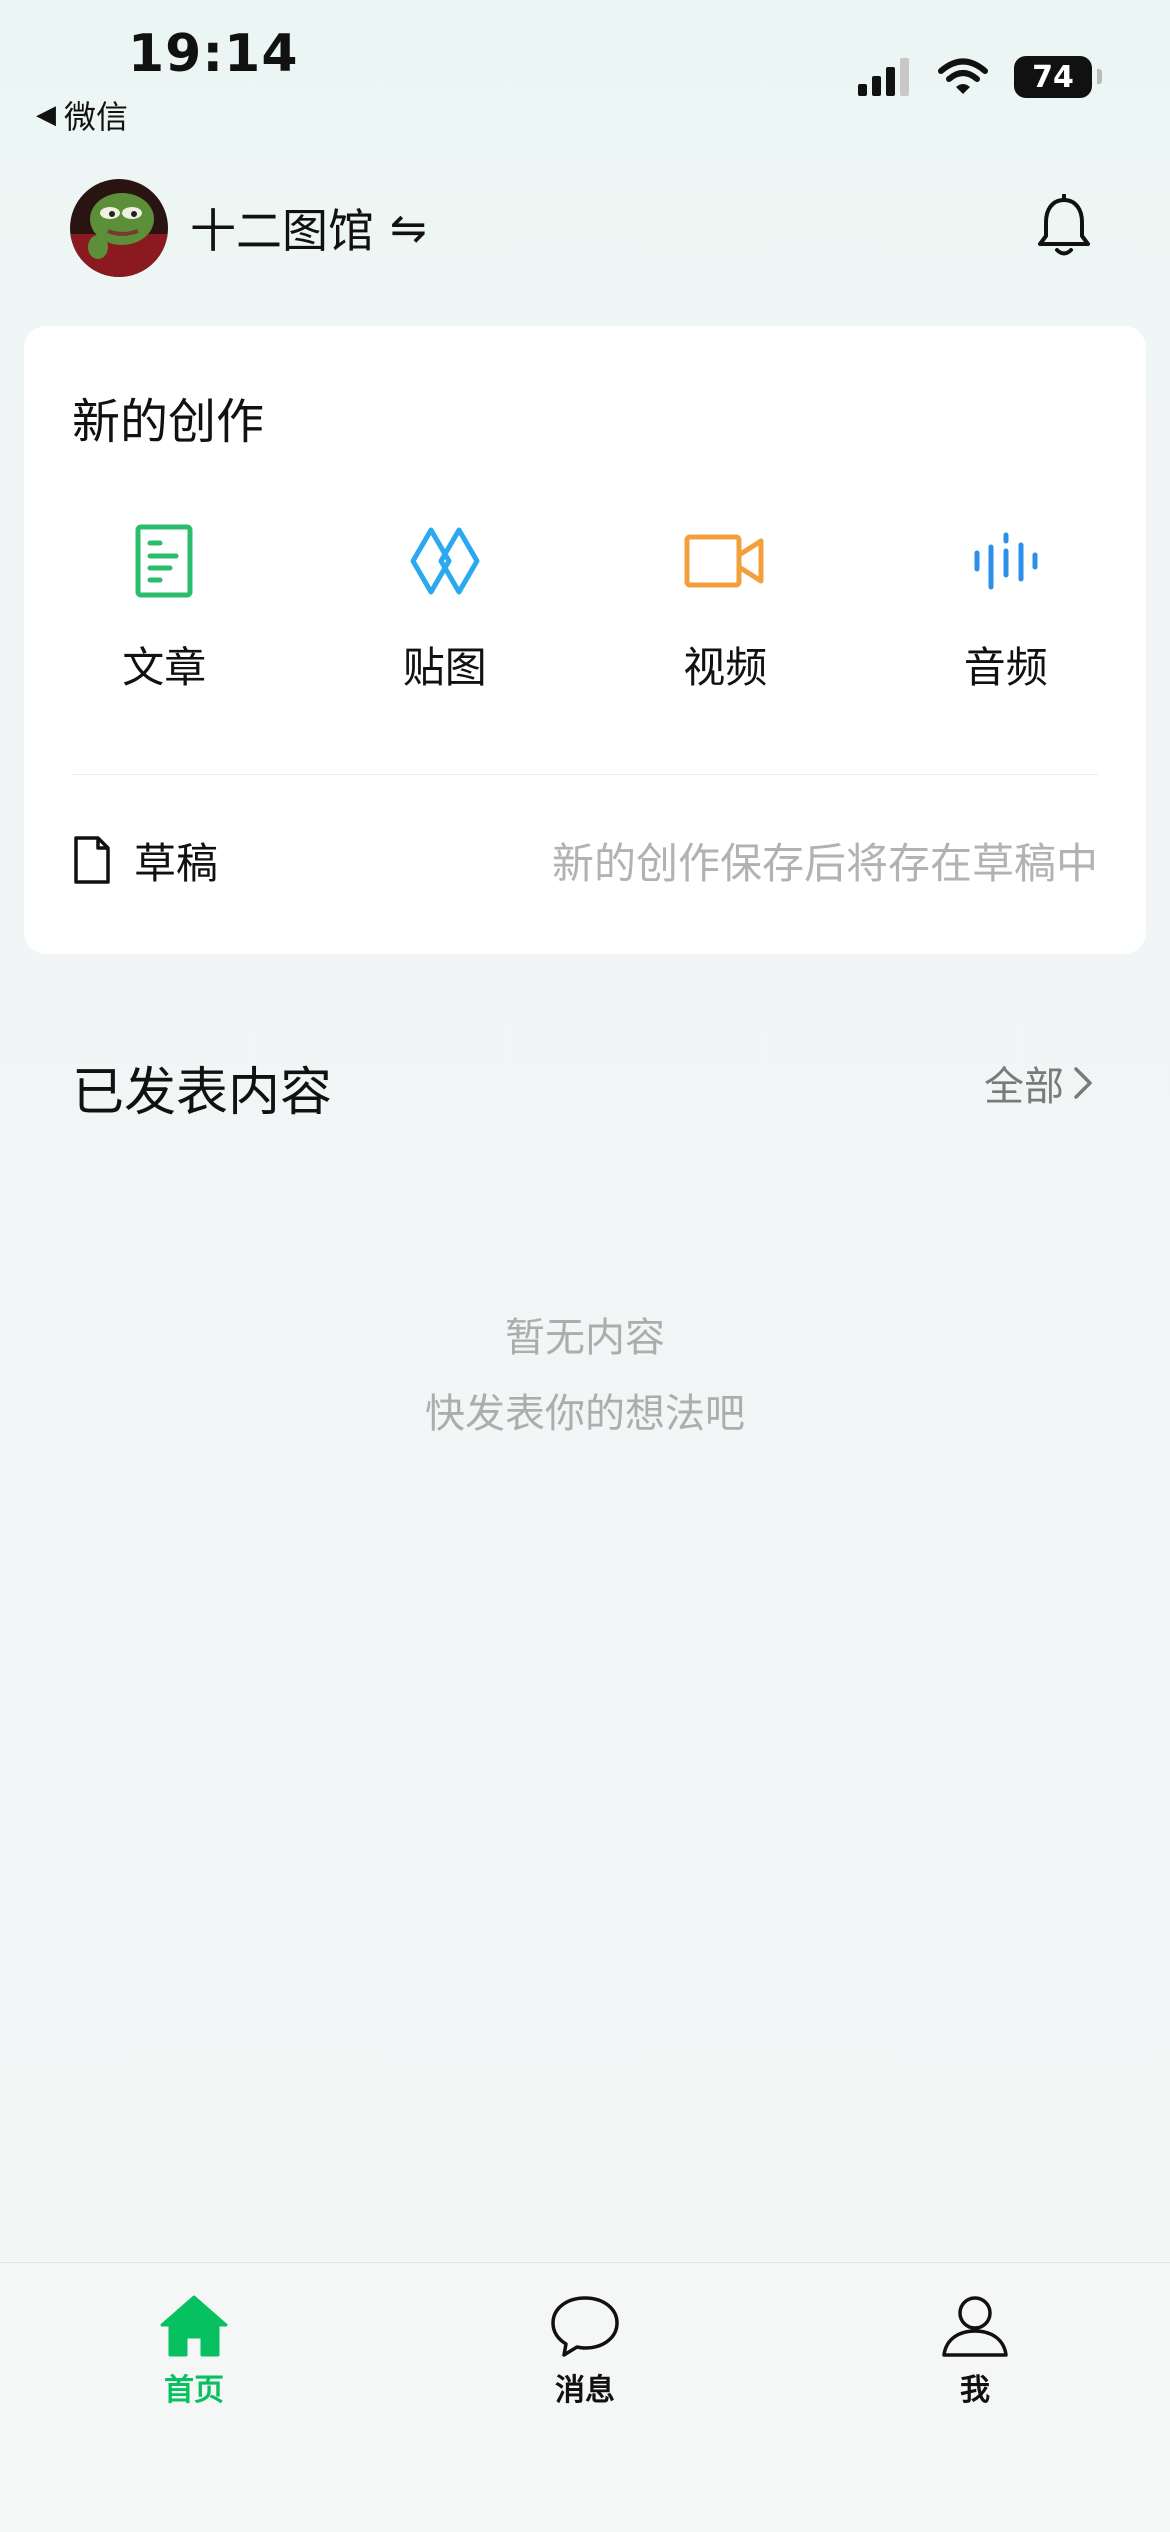  I want to click on empty-state-line2: 快发表你的想法吧, so click(585, 1414).